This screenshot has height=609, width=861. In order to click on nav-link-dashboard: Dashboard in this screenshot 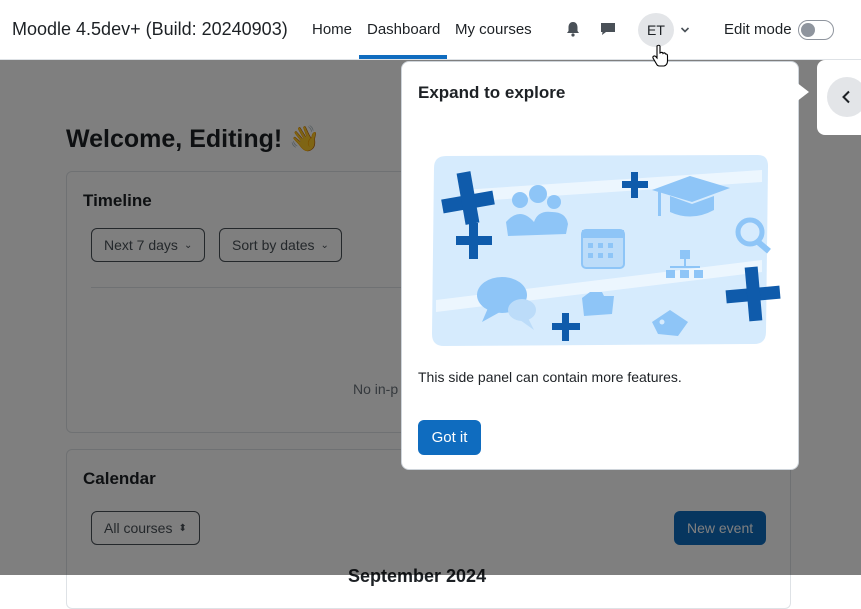, I will do `click(403, 29)`.